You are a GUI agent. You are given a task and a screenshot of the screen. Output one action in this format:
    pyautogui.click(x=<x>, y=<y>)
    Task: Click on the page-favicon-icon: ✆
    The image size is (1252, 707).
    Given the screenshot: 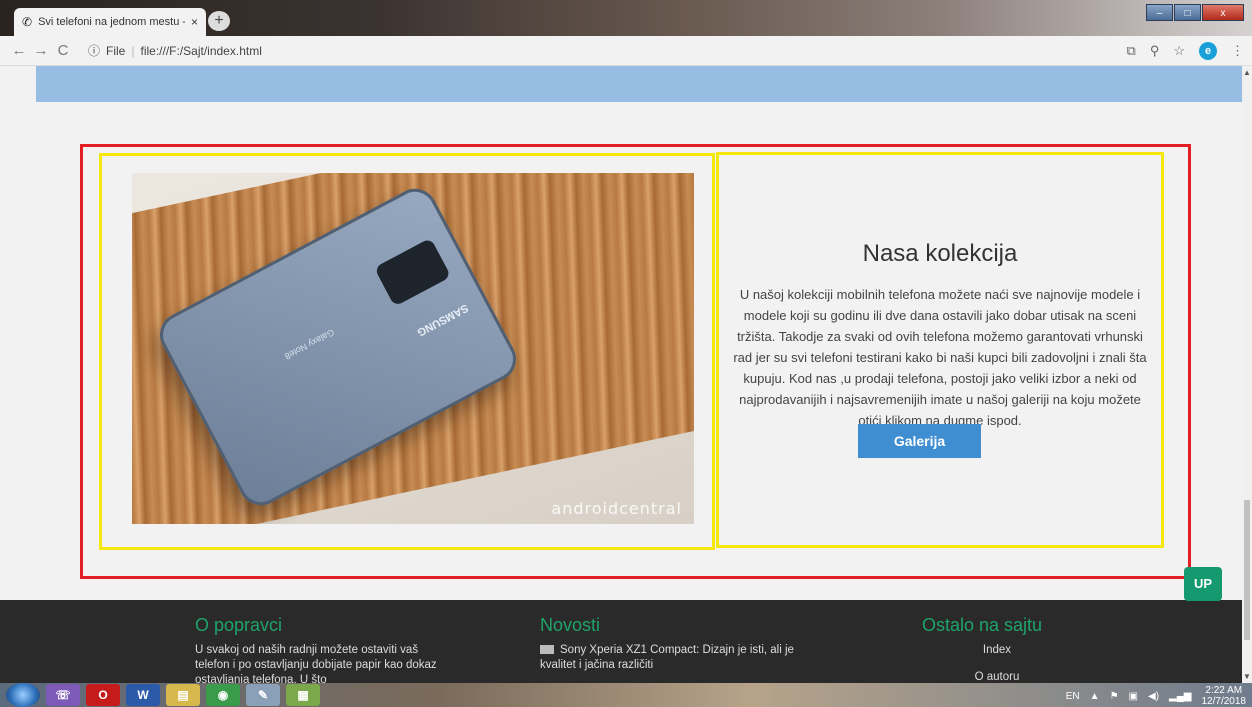 What is the action you would take?
    pyautogui.click(x=27, y=22)
    